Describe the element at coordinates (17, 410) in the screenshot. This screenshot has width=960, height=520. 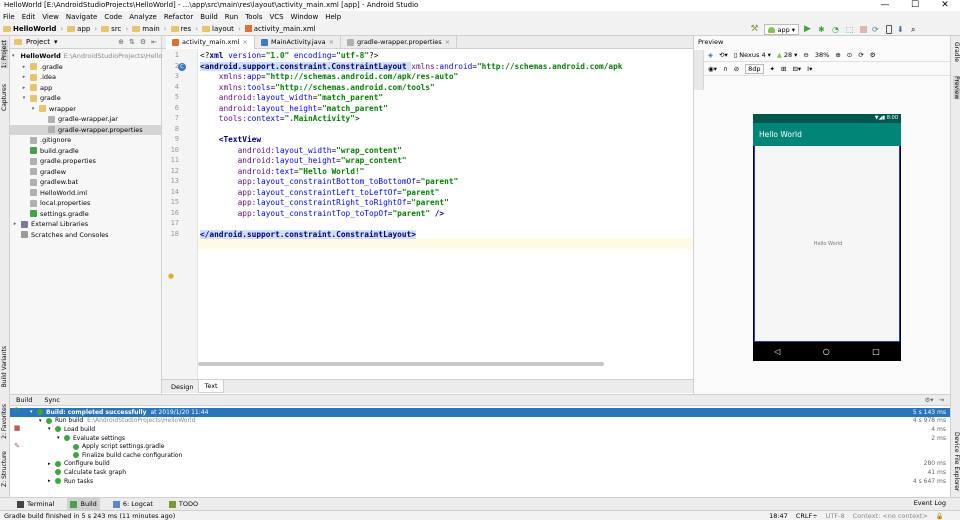
I see `rerun-icon: ⟳` at that location.